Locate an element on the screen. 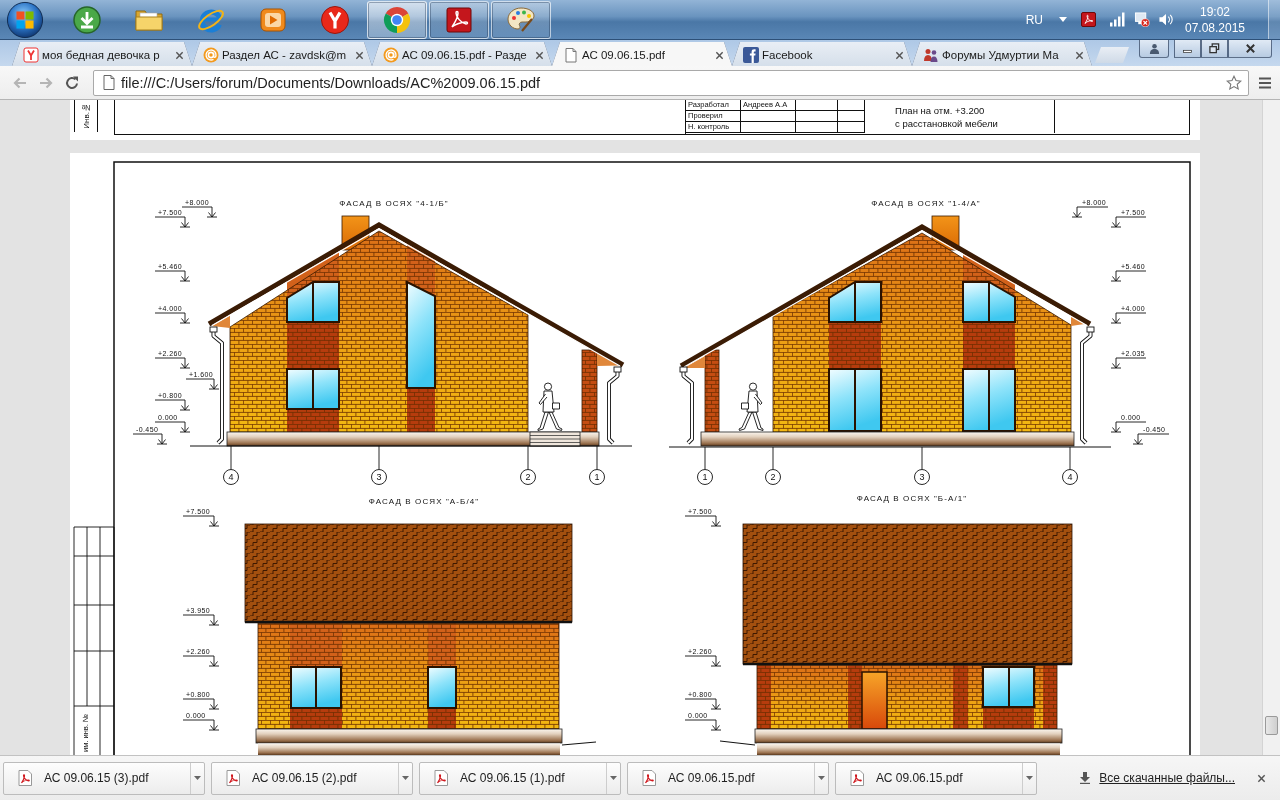 This screenshot has width=1280, height=800. sheet-title: План на отм. +3.200 is located at coordinates (940, 110).